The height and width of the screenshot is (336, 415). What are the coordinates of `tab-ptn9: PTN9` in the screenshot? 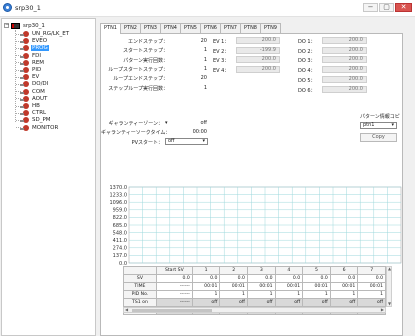 It's located at (270, 28).